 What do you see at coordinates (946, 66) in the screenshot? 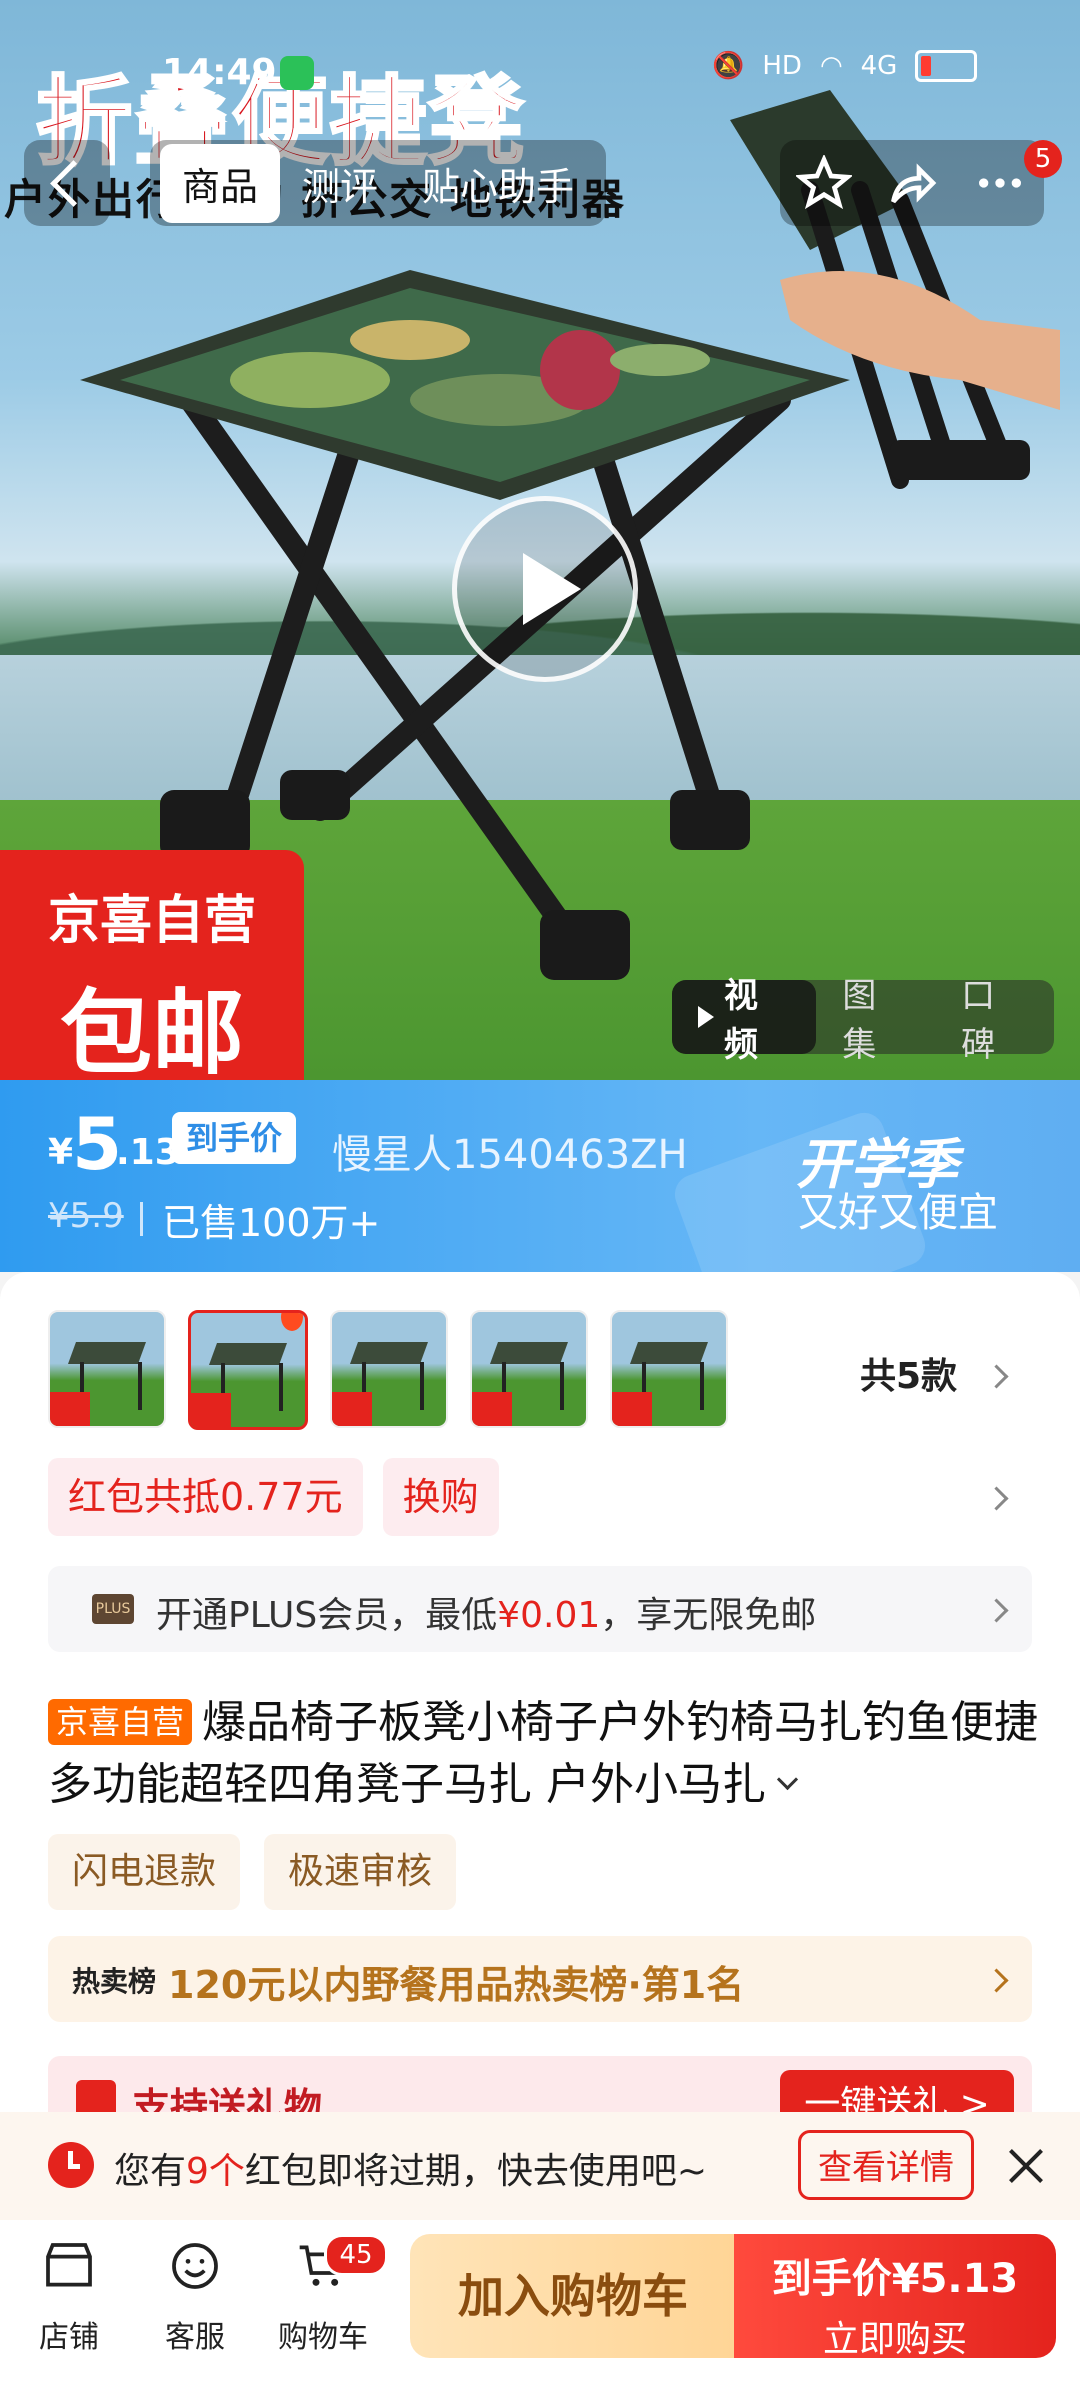
I see `battery-icon` at bounding box center [946, 66].